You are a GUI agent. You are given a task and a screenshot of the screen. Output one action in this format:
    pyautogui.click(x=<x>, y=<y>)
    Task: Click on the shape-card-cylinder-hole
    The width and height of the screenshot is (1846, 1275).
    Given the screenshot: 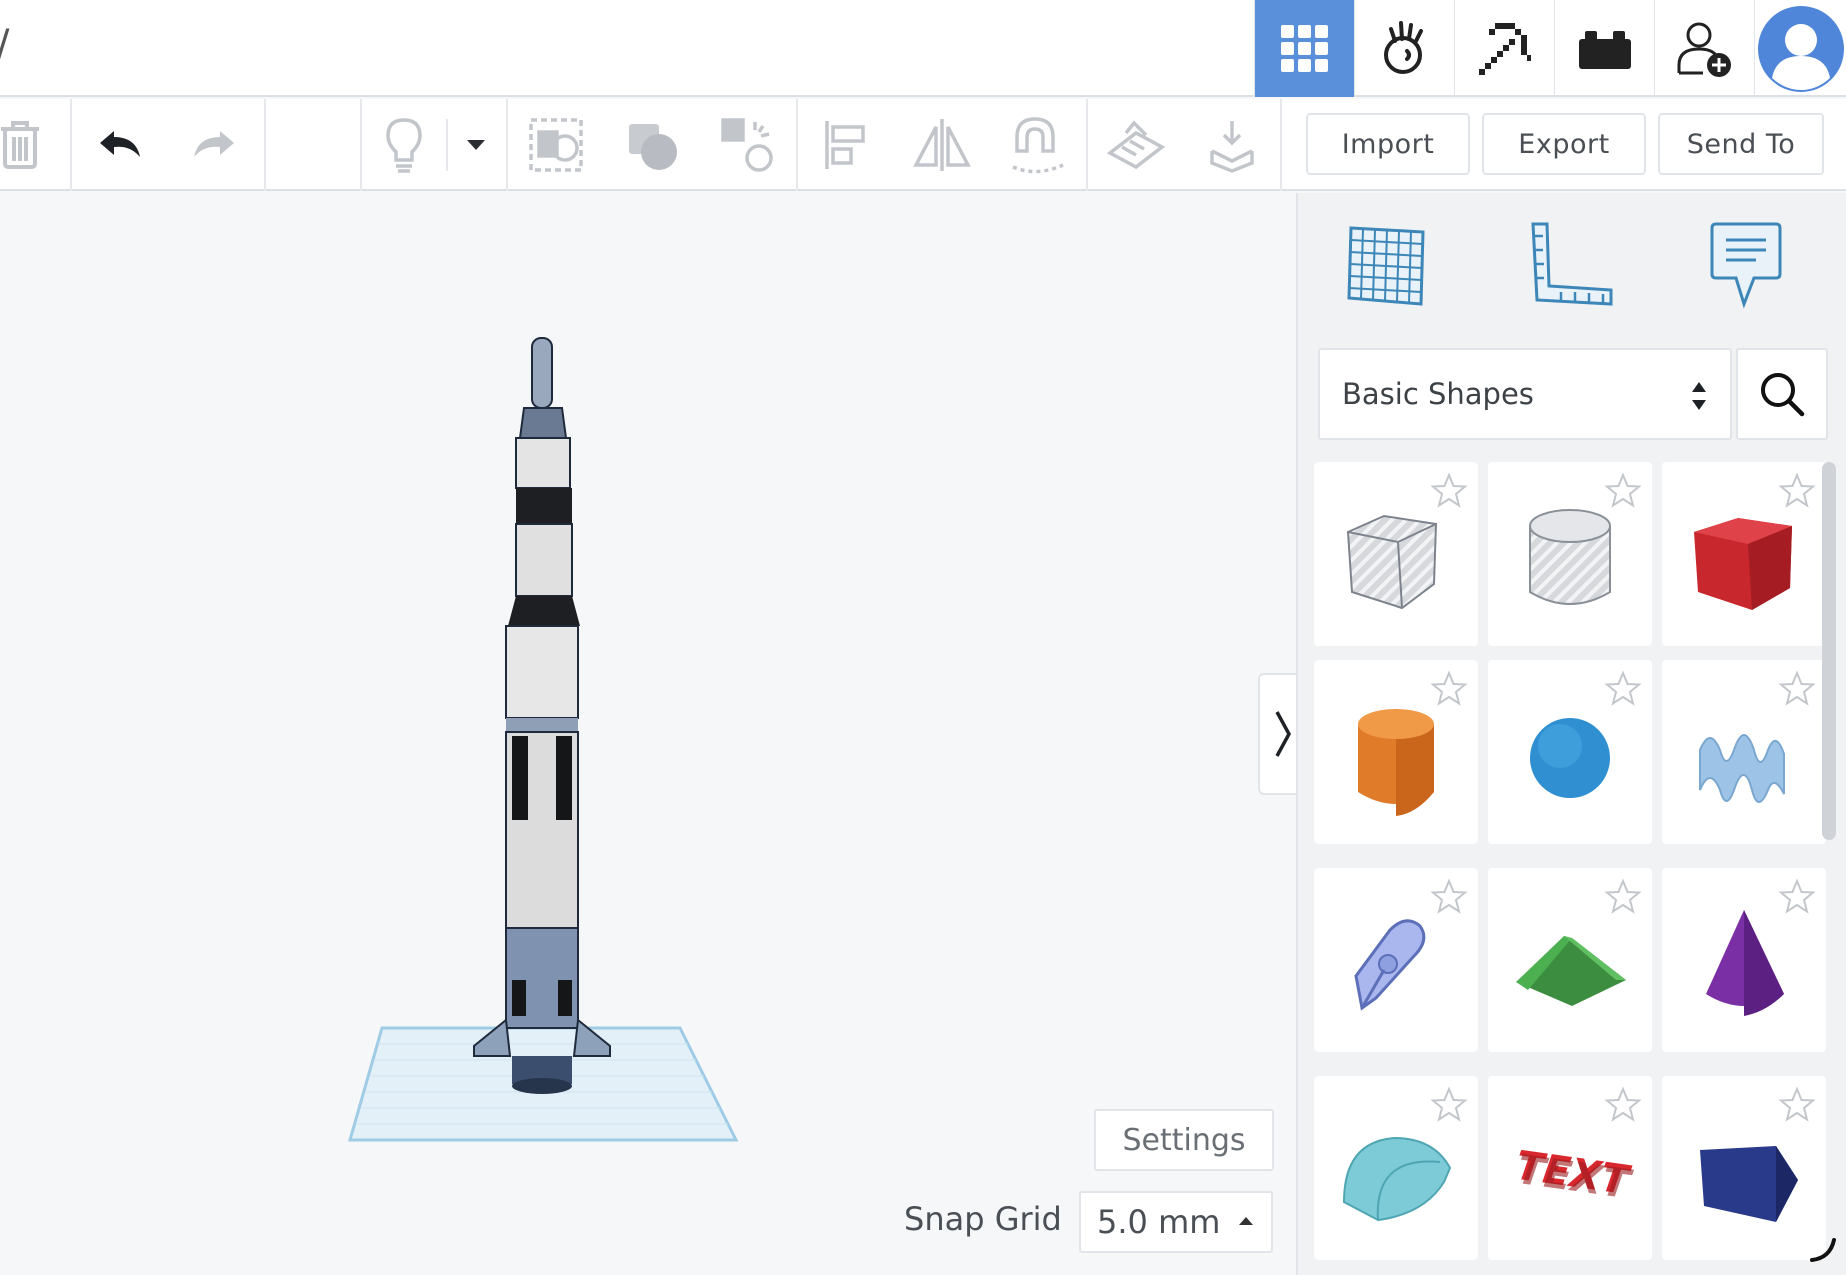 What is the action you would take?
    pyautogui.click(x=1570, y=554)
    